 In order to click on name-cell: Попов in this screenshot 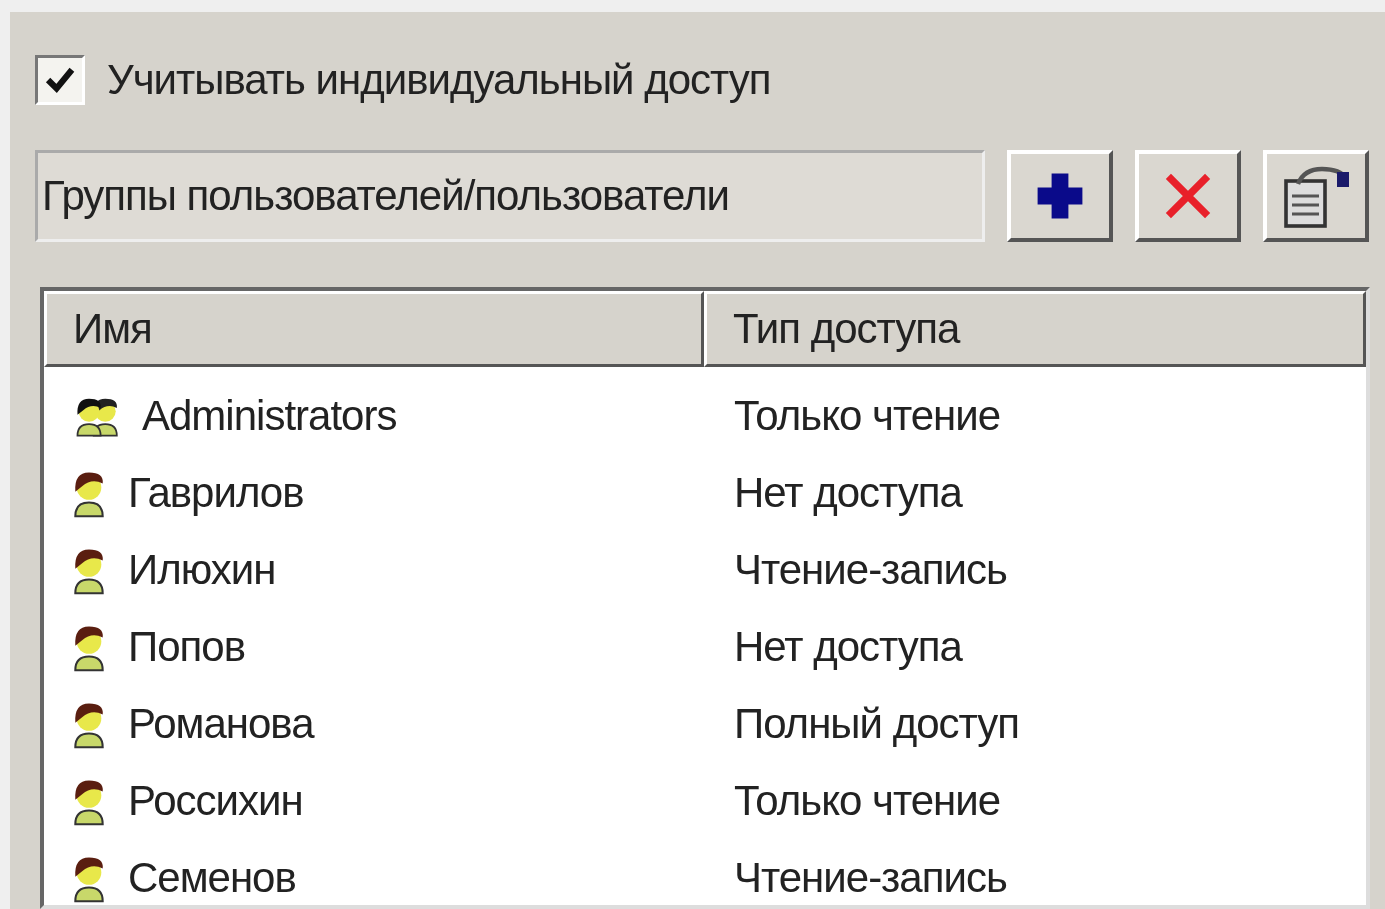, I will do `click(186, 646)`.